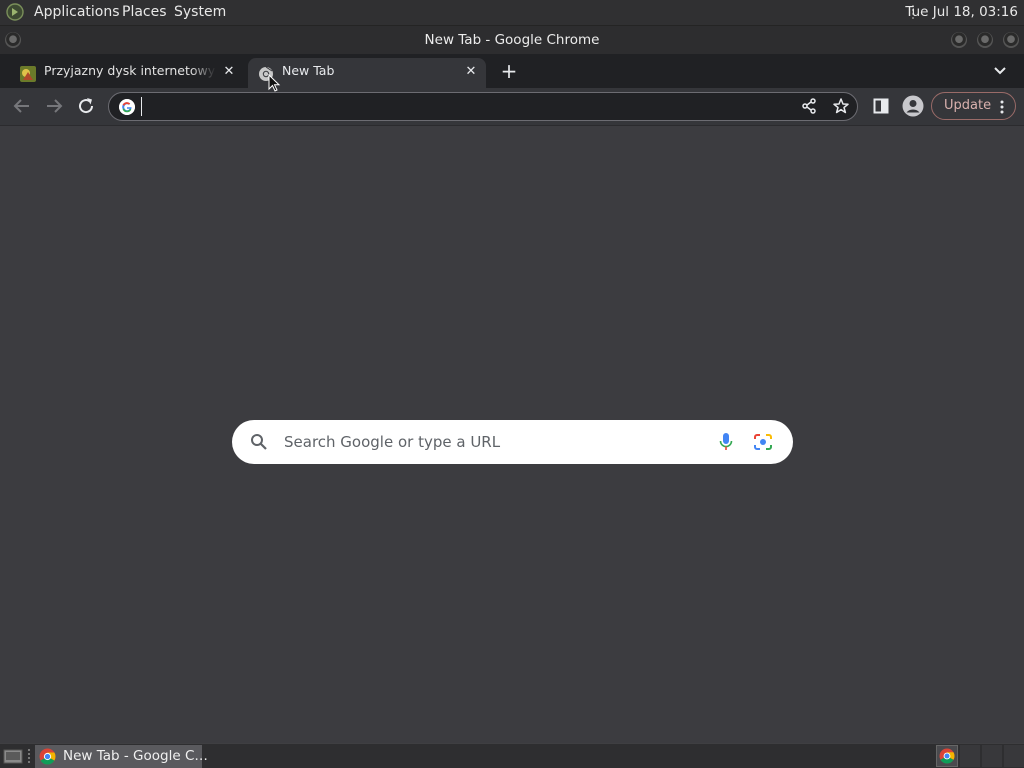 The height and width of the screenshot is (768, 1024). What do you see at coordinates (144, 12) in the screenshot?
I see `menu-places: Places` at bounding box center [144, 12].